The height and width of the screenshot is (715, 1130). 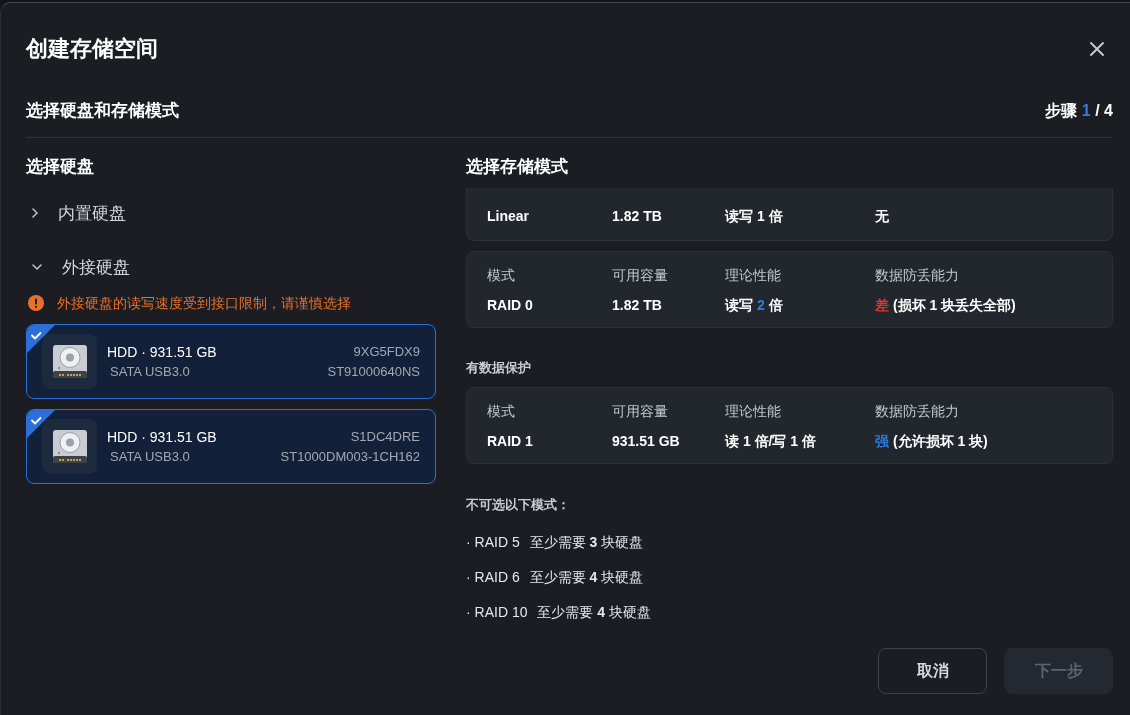 I want to click on mode-group-heading: 有数据保护, so click(x=499, y=368).